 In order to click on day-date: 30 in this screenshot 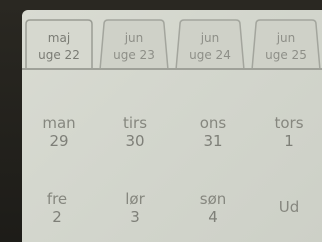, I will do `click(135, 141)`.